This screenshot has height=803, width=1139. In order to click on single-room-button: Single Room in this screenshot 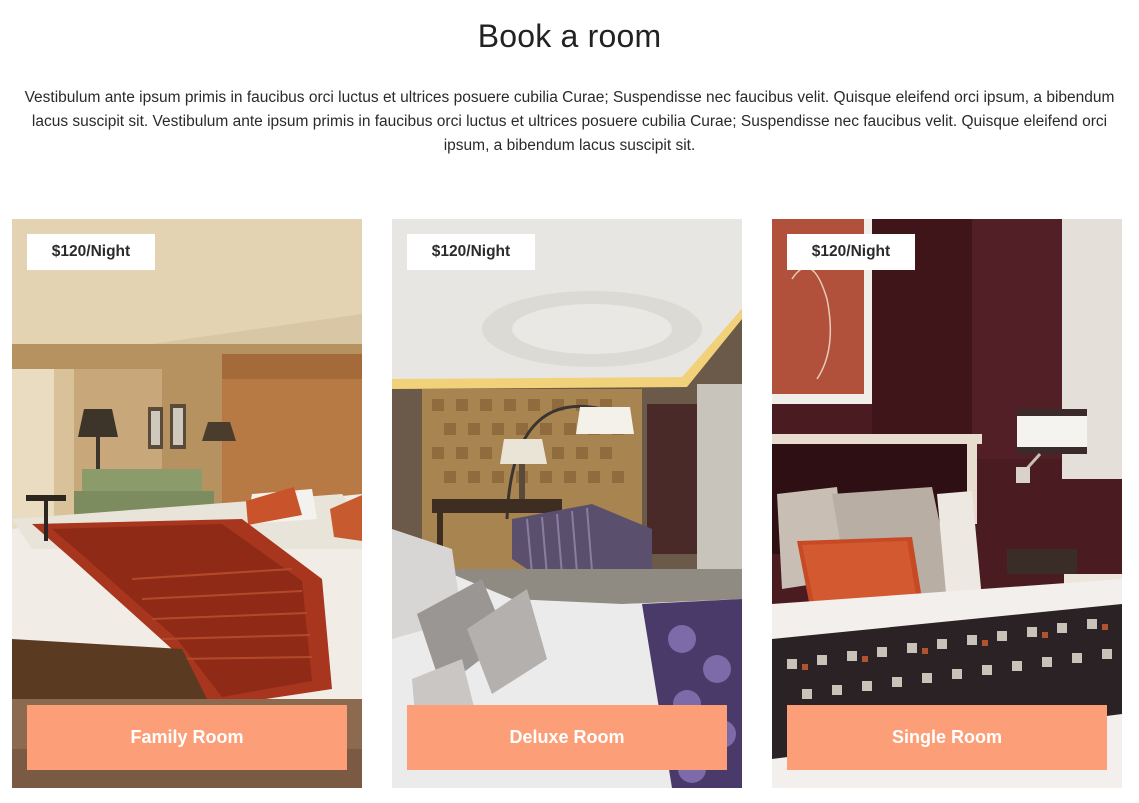, I will do `click(947, 737)`.